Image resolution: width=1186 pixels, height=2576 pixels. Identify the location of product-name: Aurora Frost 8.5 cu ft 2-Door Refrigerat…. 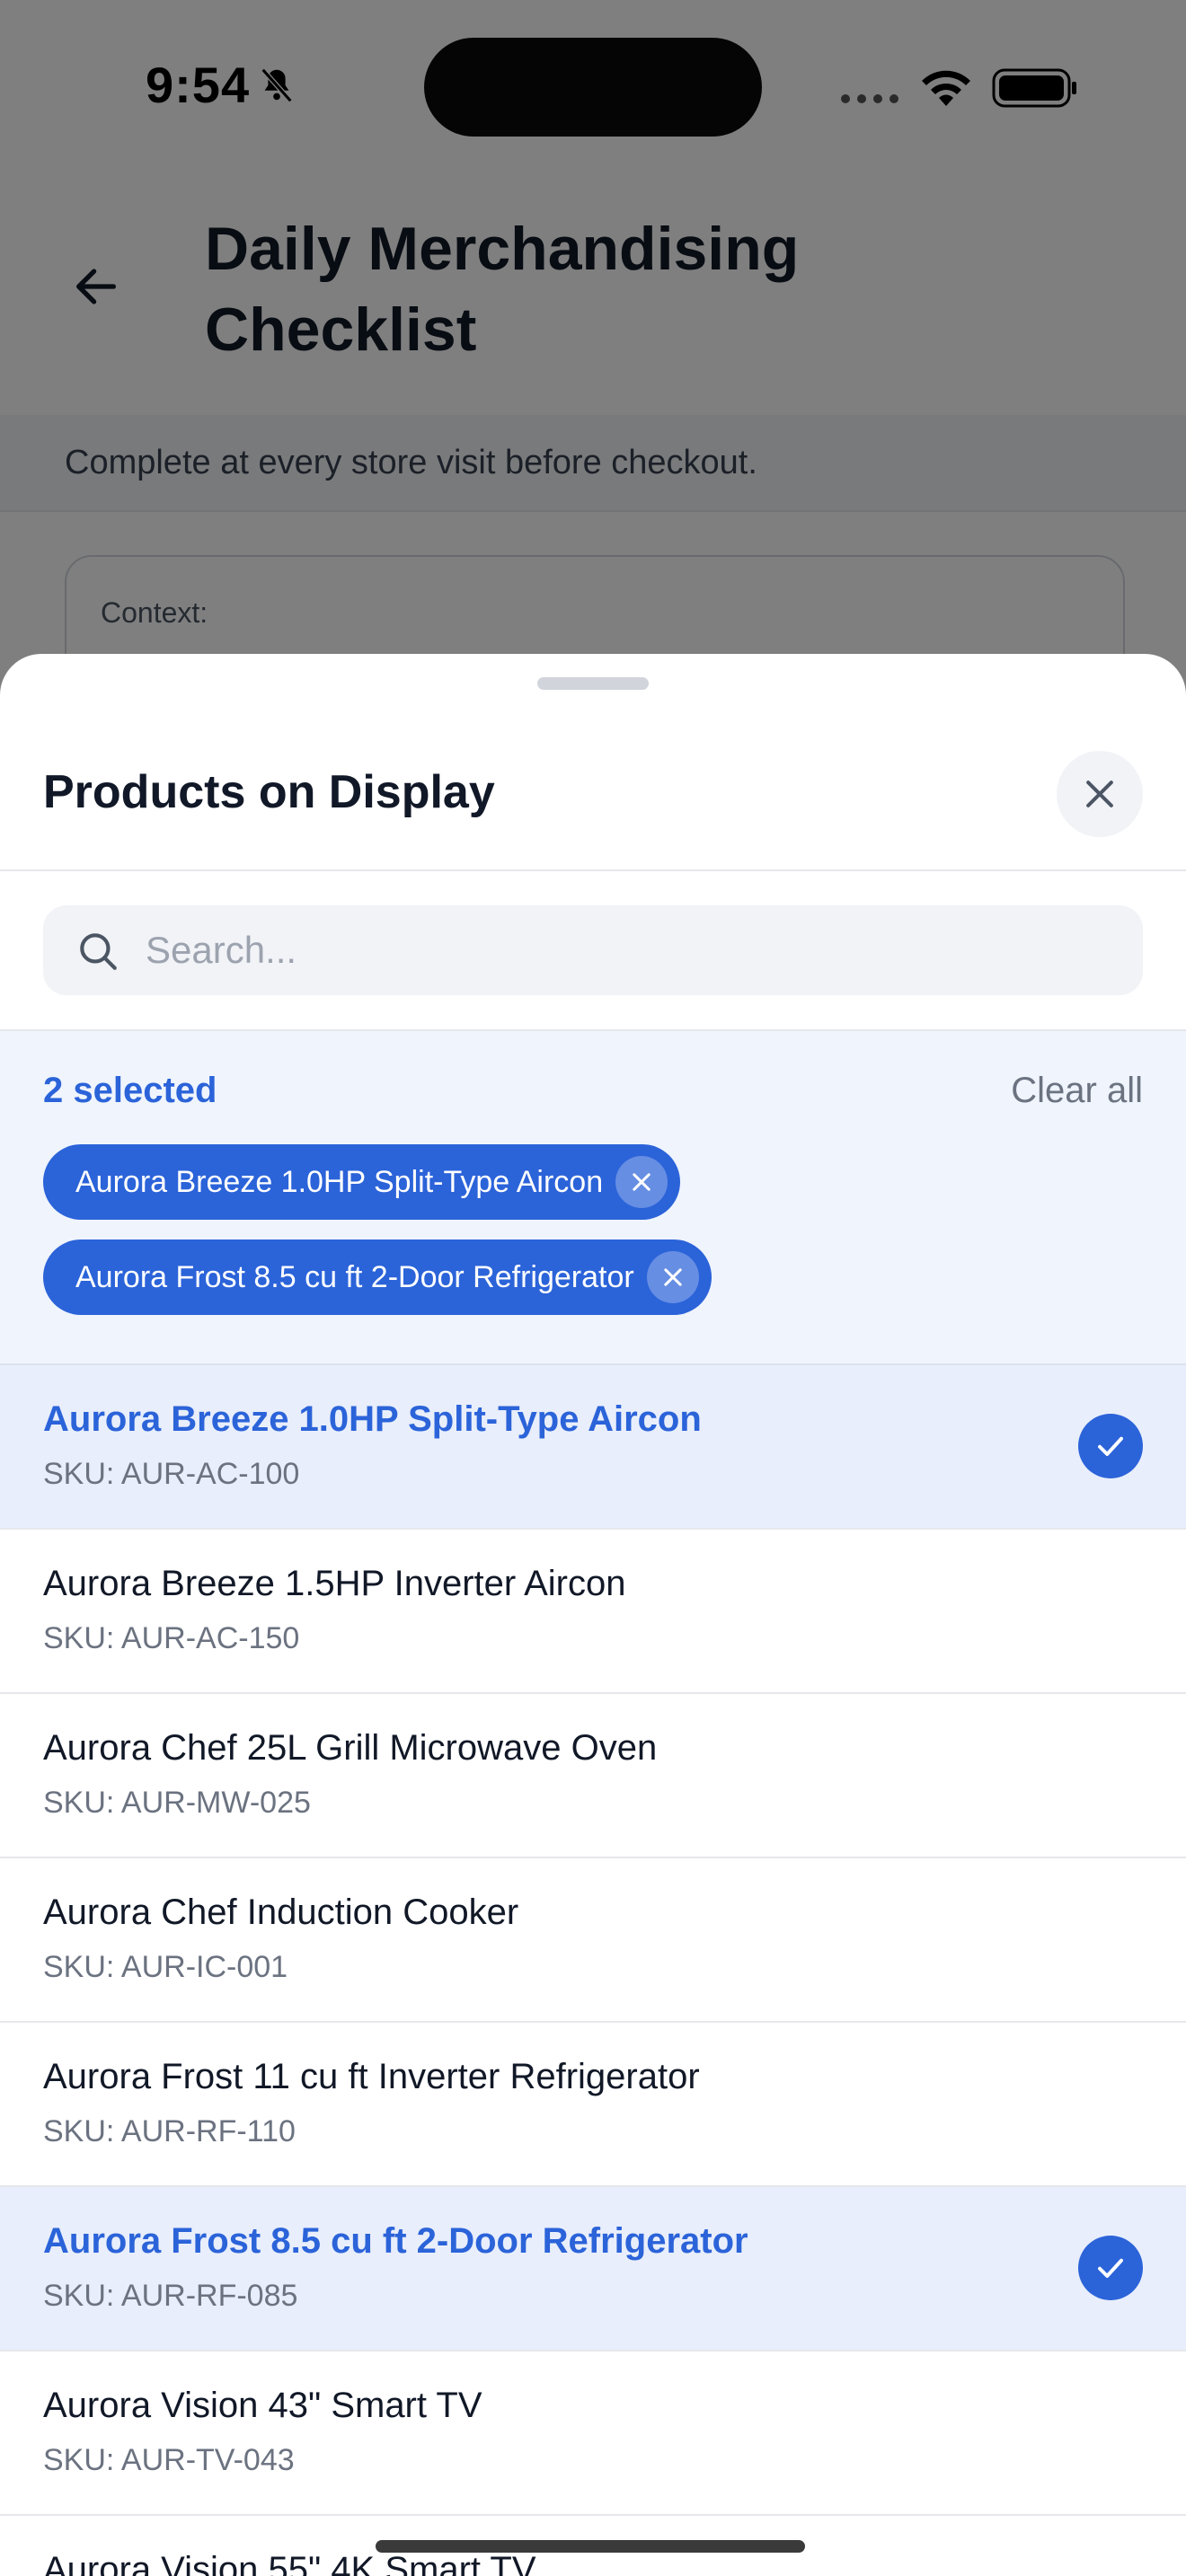
(395, 2241).